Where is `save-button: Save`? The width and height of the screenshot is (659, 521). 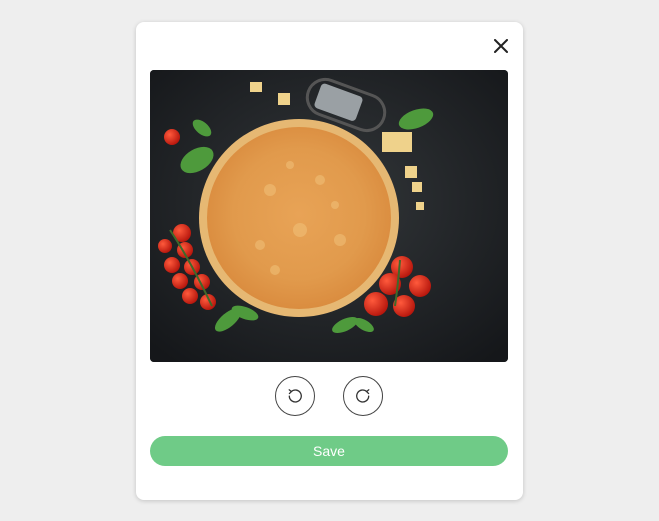
save-button: Save is located at coordinates (329, 451).